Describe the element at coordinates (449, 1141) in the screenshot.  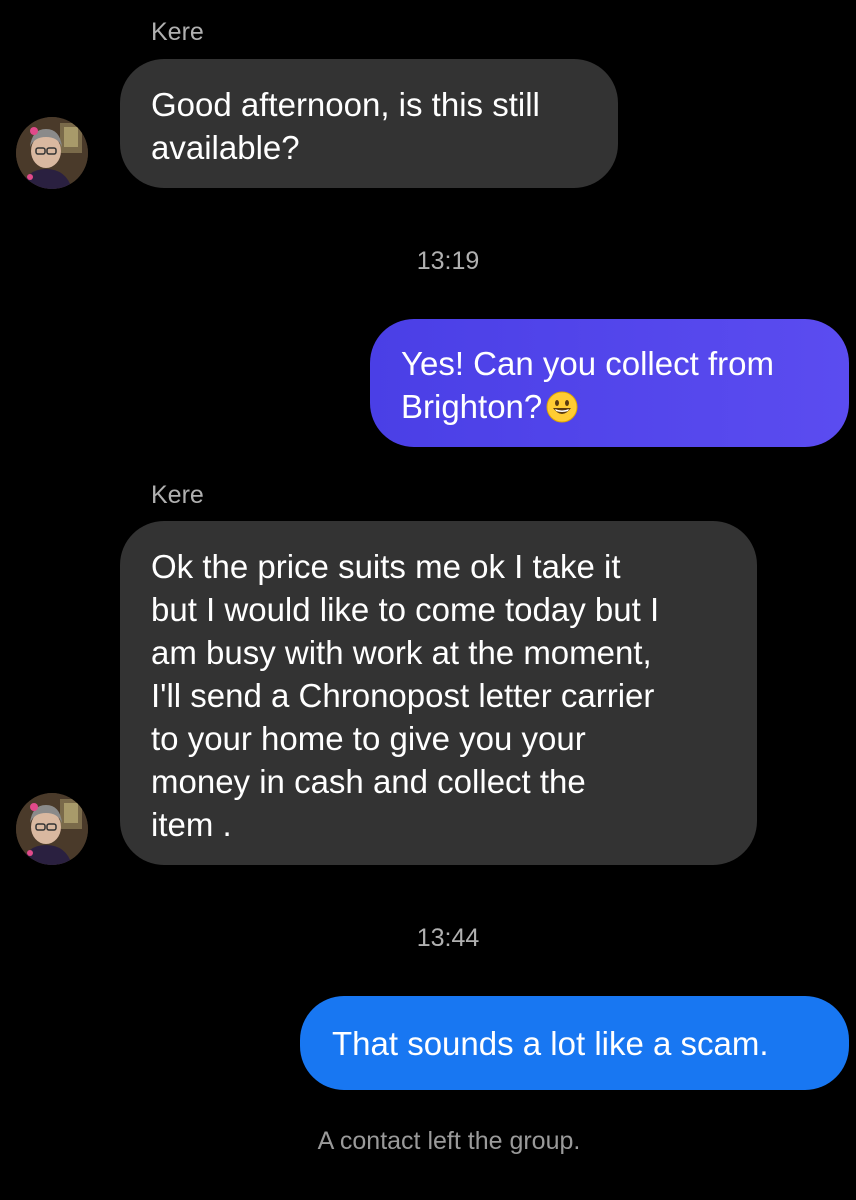
I see `system-notice: A contact left the group.` at that location.